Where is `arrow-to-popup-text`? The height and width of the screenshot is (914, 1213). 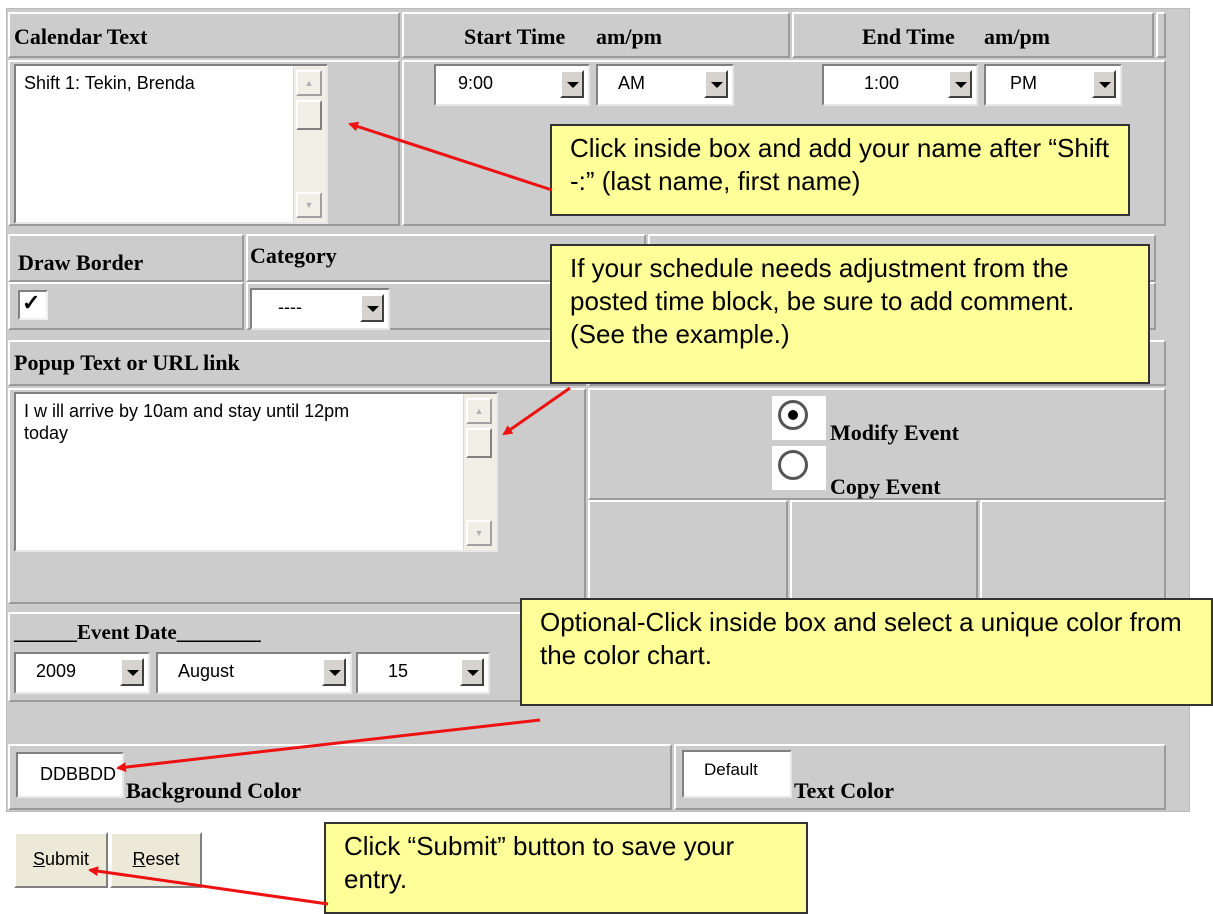
arrow-to-popup-text is located at coordinates (536, 411).